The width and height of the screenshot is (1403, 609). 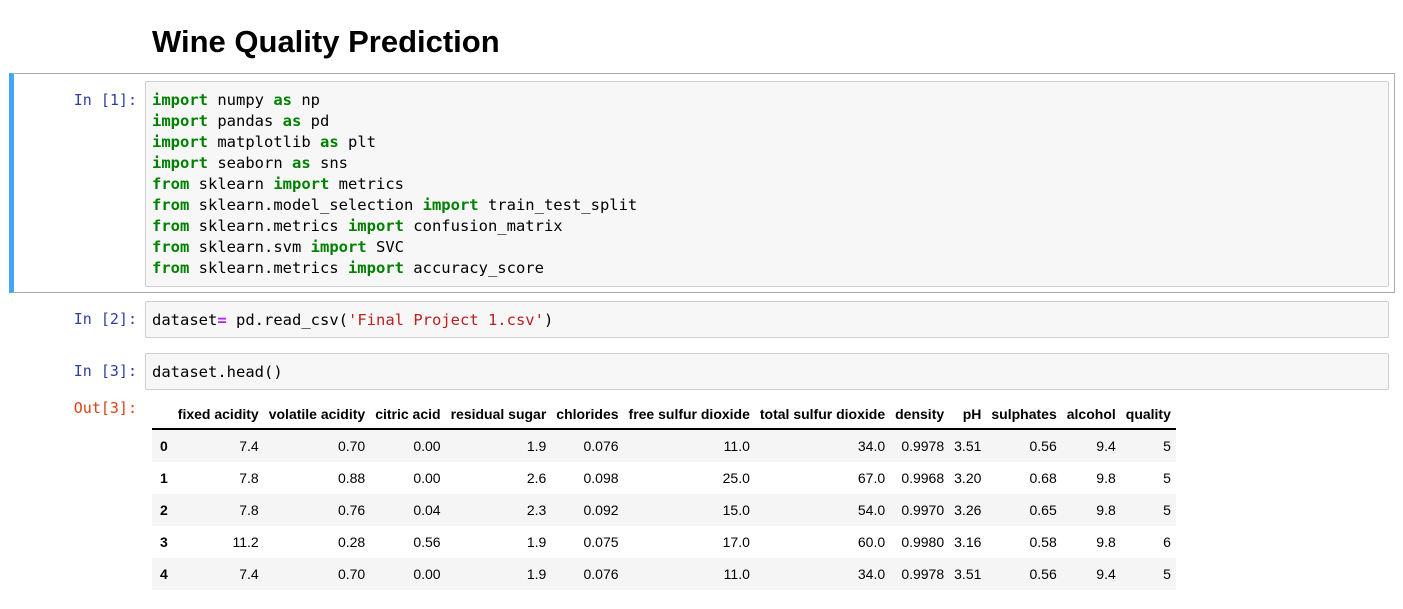 What do you see at coordinates (306, 100) in the screenshot?
I see `code-token: np` at bounding box center [306, 100].